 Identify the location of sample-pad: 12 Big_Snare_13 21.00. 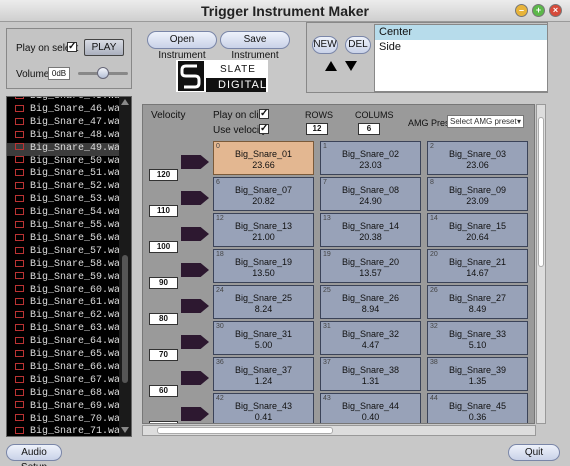
(263, 230).